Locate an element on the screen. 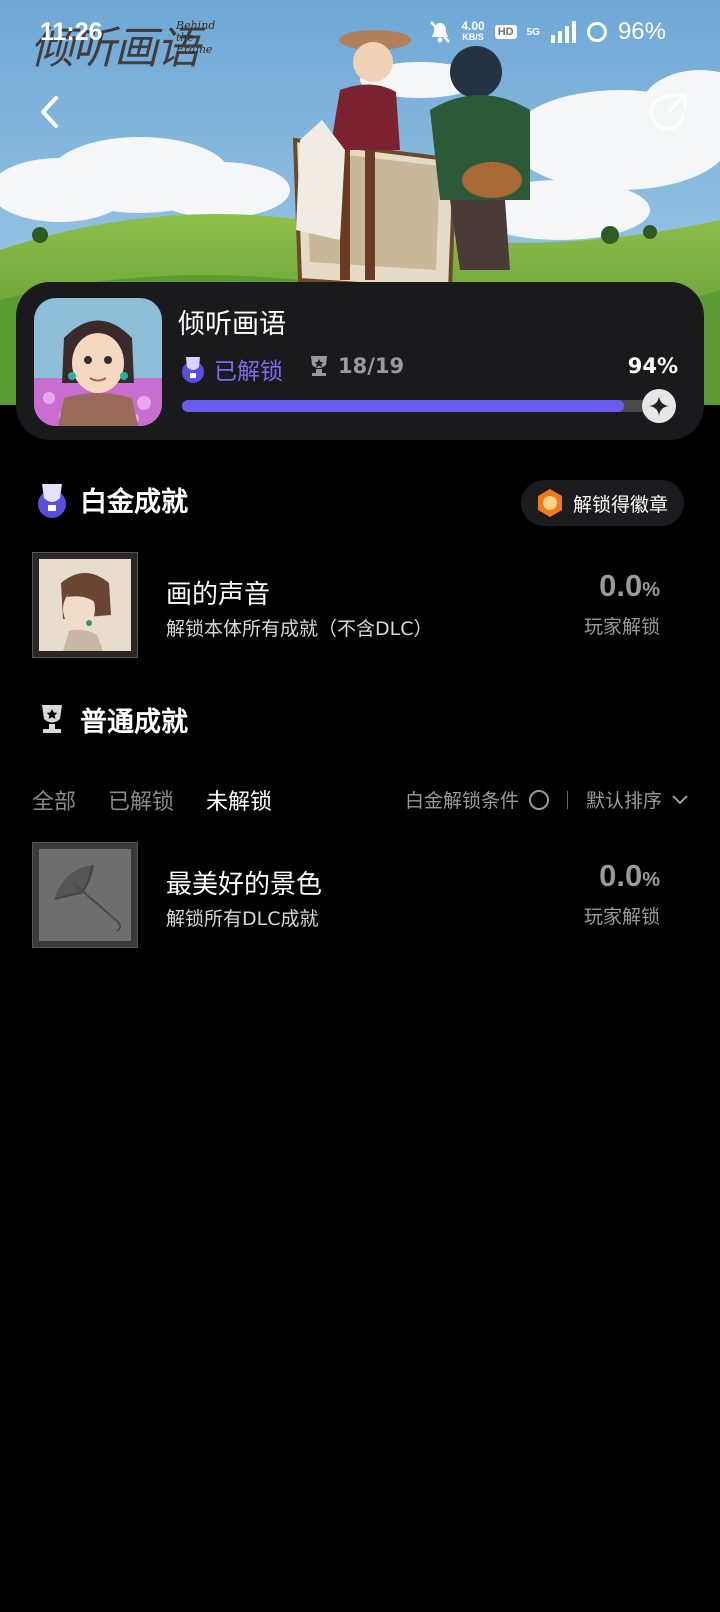 This screenshot has width=720, height=1612. network-type: 5G is located at coordinates (533, 32).